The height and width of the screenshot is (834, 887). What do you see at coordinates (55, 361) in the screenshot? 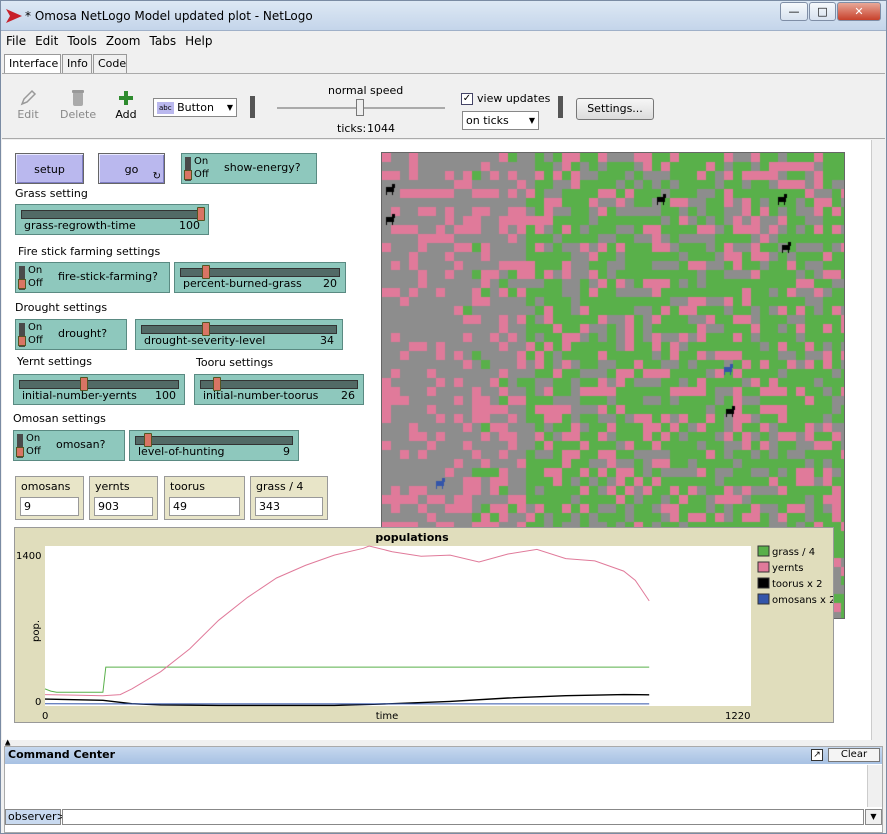
I see `yernt-setting-note: Yernt settings` at bounding box center [55, 361].